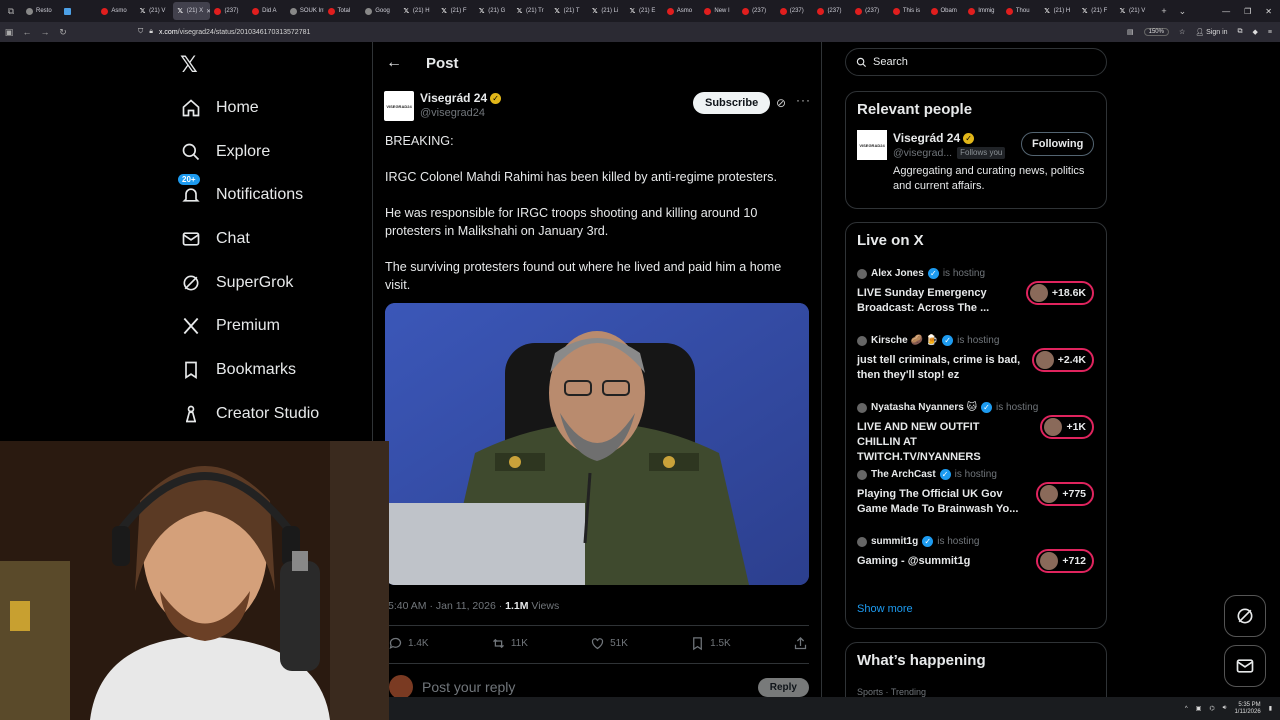 Image resolution: width=1280 pixels, height=720 pixels. I want to click on author-handle: @visegrad24, so click(460, 113).